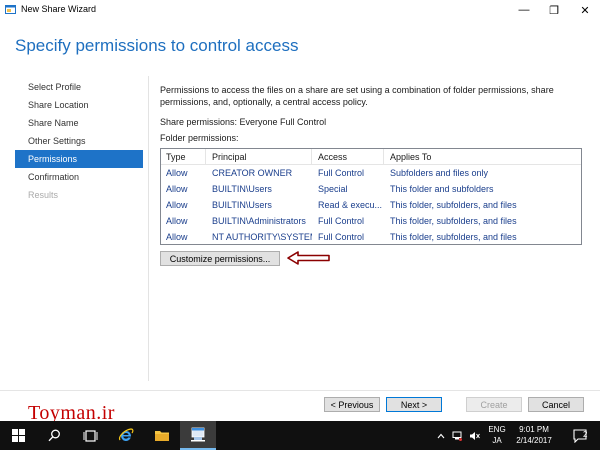 This screenshot has height=450, width=600. I want to click on internet-explorer-icon, so click(126, 434).